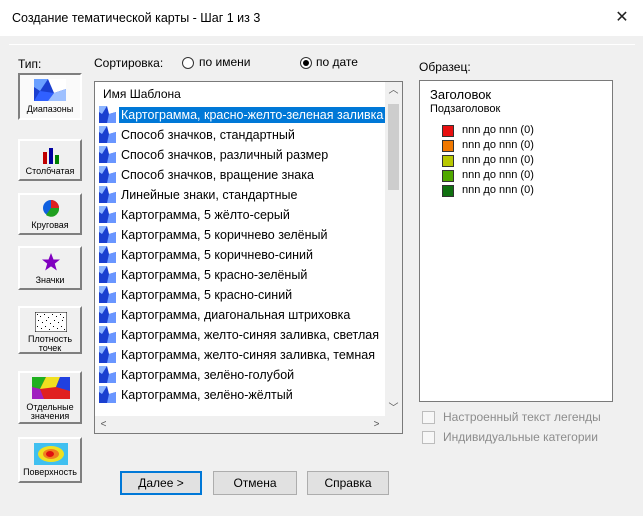  I want to click on list-item-label: Линейные знаки, стандартные, so click(209, 195).